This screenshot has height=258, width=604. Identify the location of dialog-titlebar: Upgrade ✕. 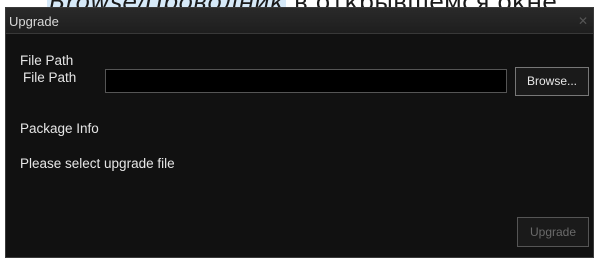
(299, 21).